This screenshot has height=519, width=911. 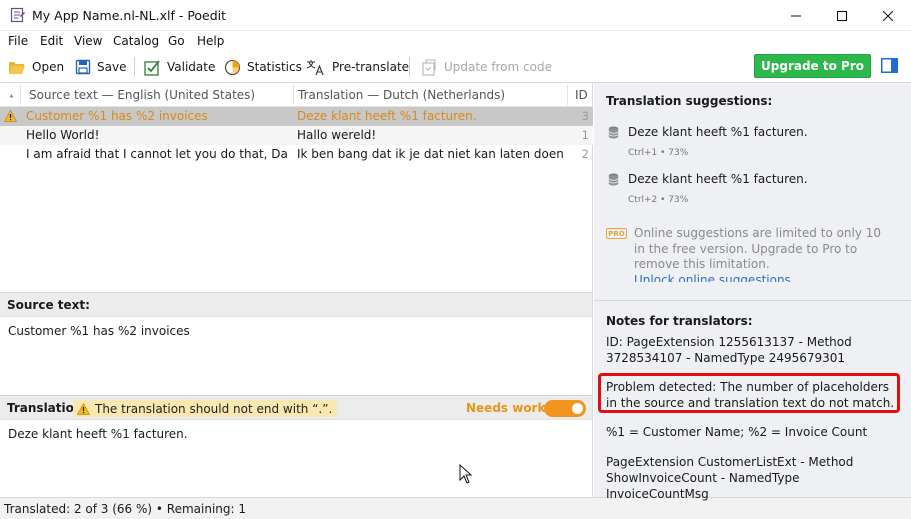 What do you see at coordinates (486, 67) in the screenshot?
I see `update-from-code-button: Update from code` at bounding box center [486, 67].